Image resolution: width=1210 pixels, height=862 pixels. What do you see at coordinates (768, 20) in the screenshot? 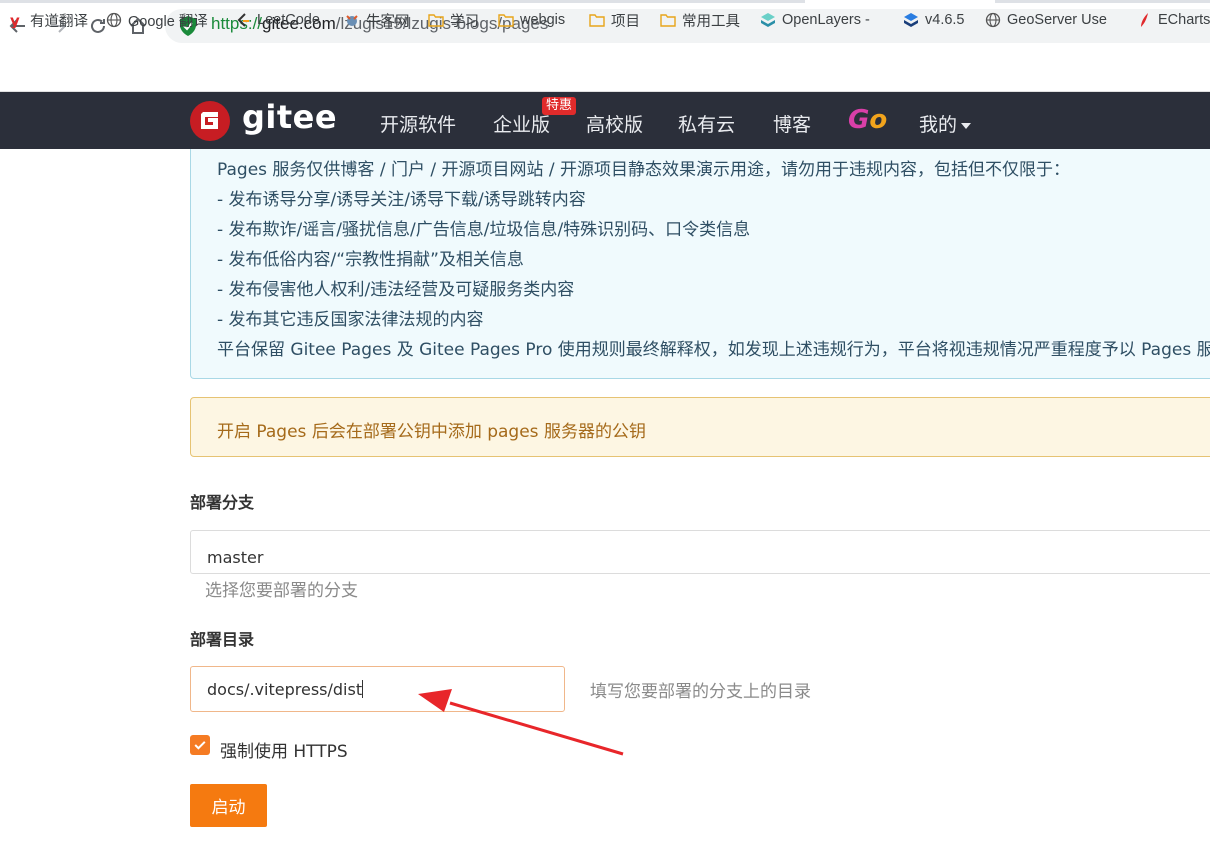
I see `openlayers-icon` at bounding box center [768, 20].